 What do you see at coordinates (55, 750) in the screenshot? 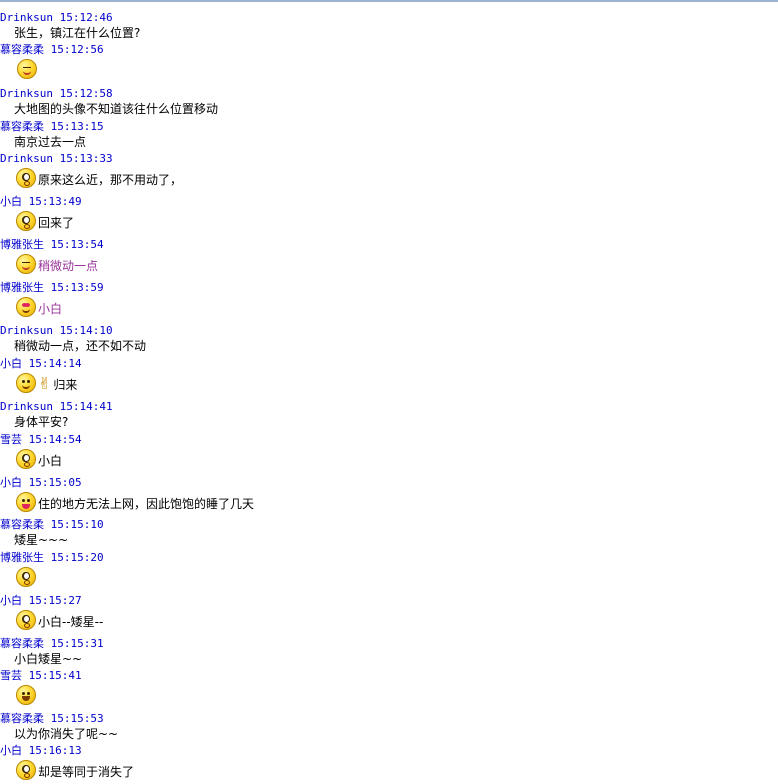
I see `message-time: 15:16:13` at bounding box center [55, 750].